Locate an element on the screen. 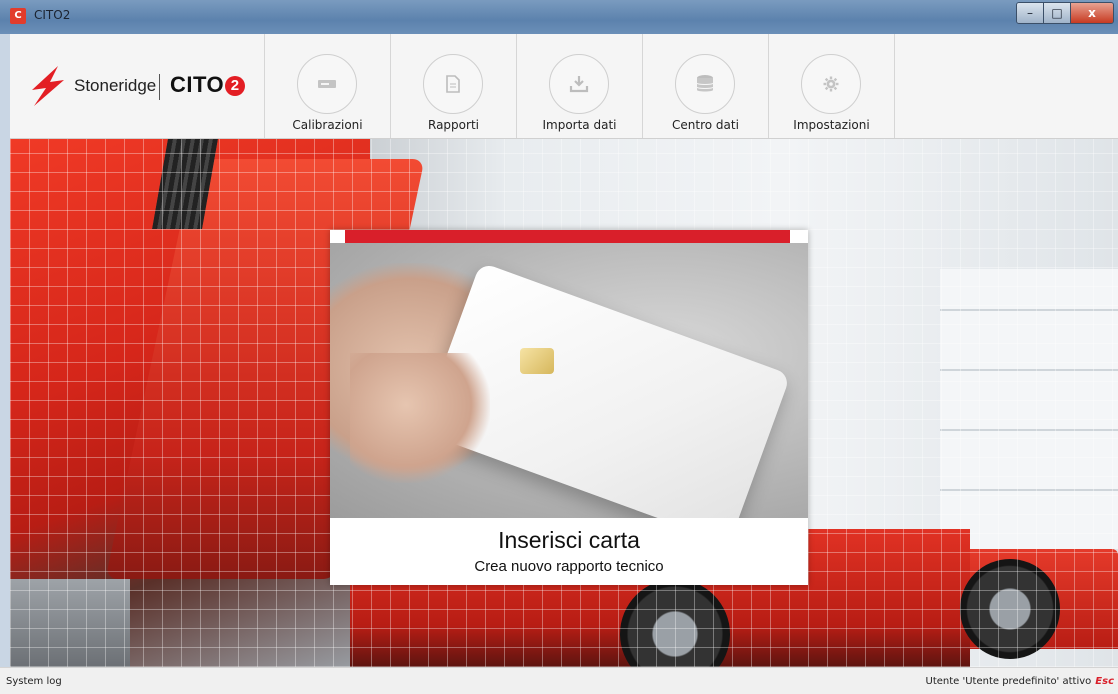  app-icon: C is located at coordinates (18, 16).